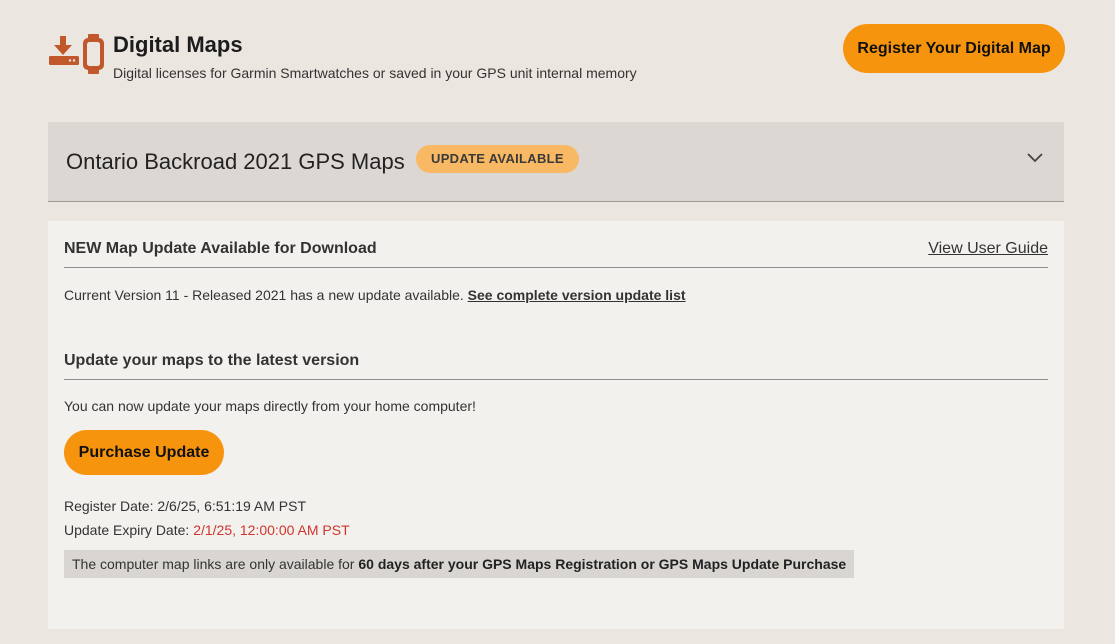 The width and height of the screenshot is (1115, 644). Describe the element at coordinates (235, 161) in the screenshot. I see `product-name: Ontario Backroad 2021 GPS Maps` at that location.